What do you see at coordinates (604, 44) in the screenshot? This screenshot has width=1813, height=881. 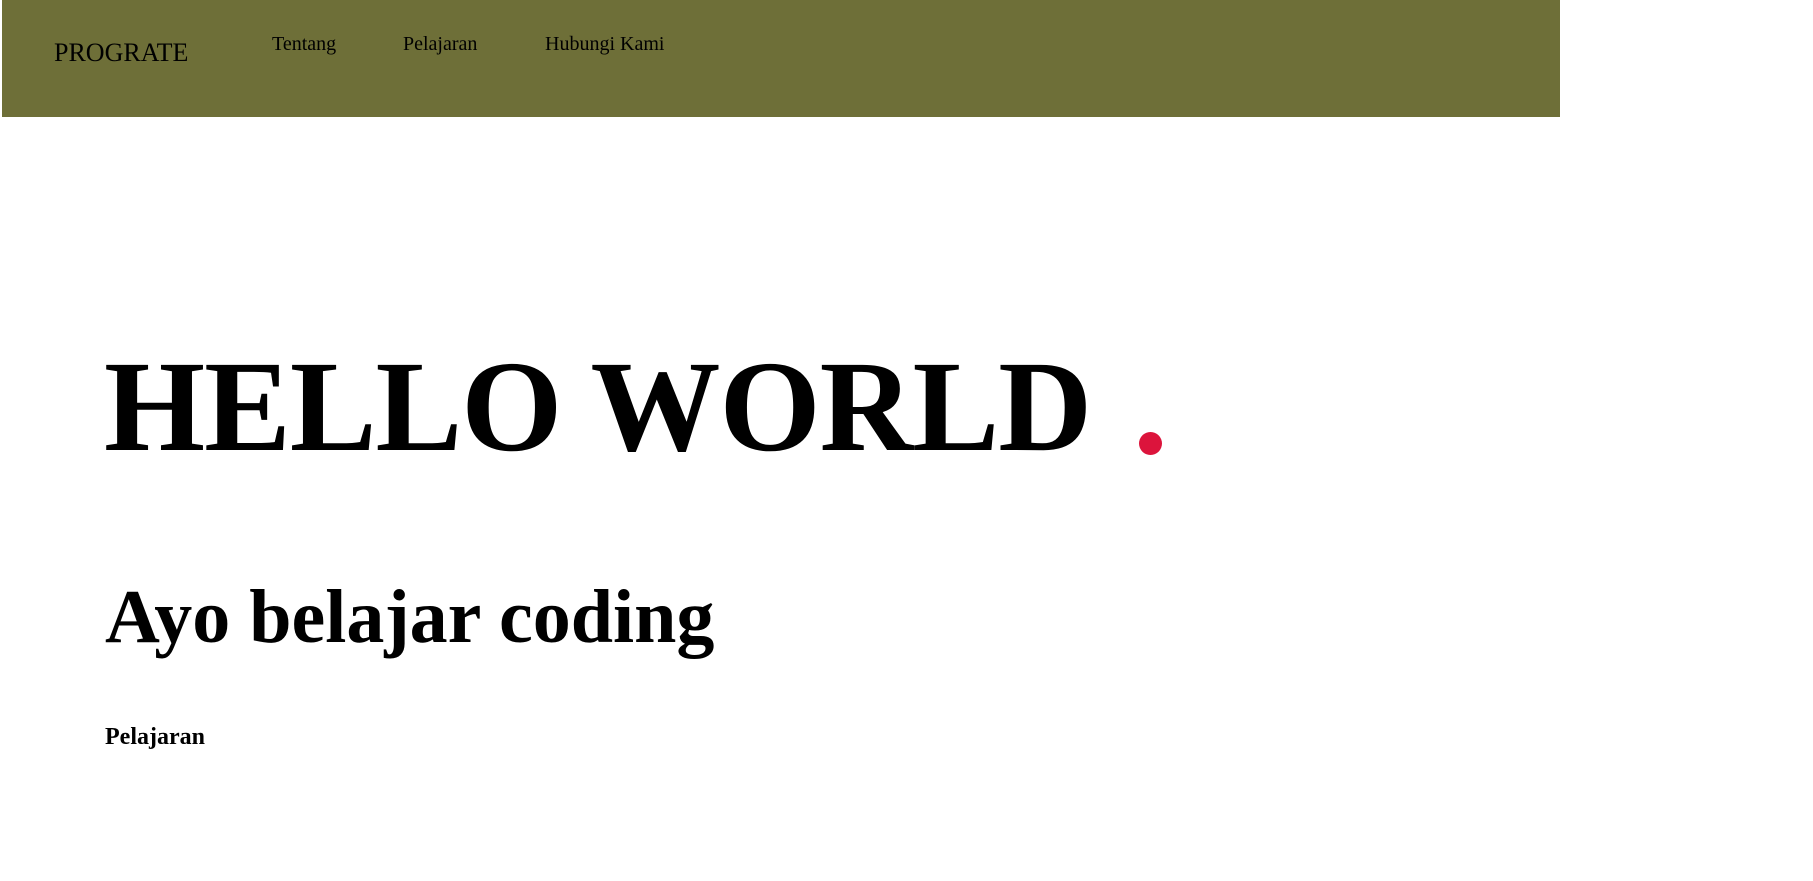 I see `nav-link-hubungi-kami: Hubungi Kami` at bounding box center [604, 44].